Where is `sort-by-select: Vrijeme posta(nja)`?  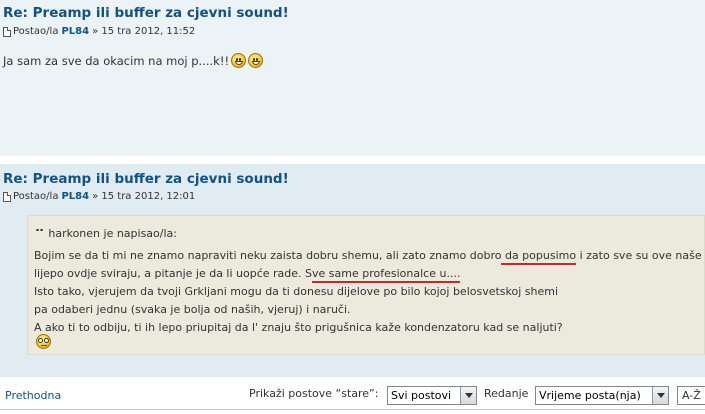
sort-by-select: Vrijeme posta(nja) is located at coordinates (602, 395).